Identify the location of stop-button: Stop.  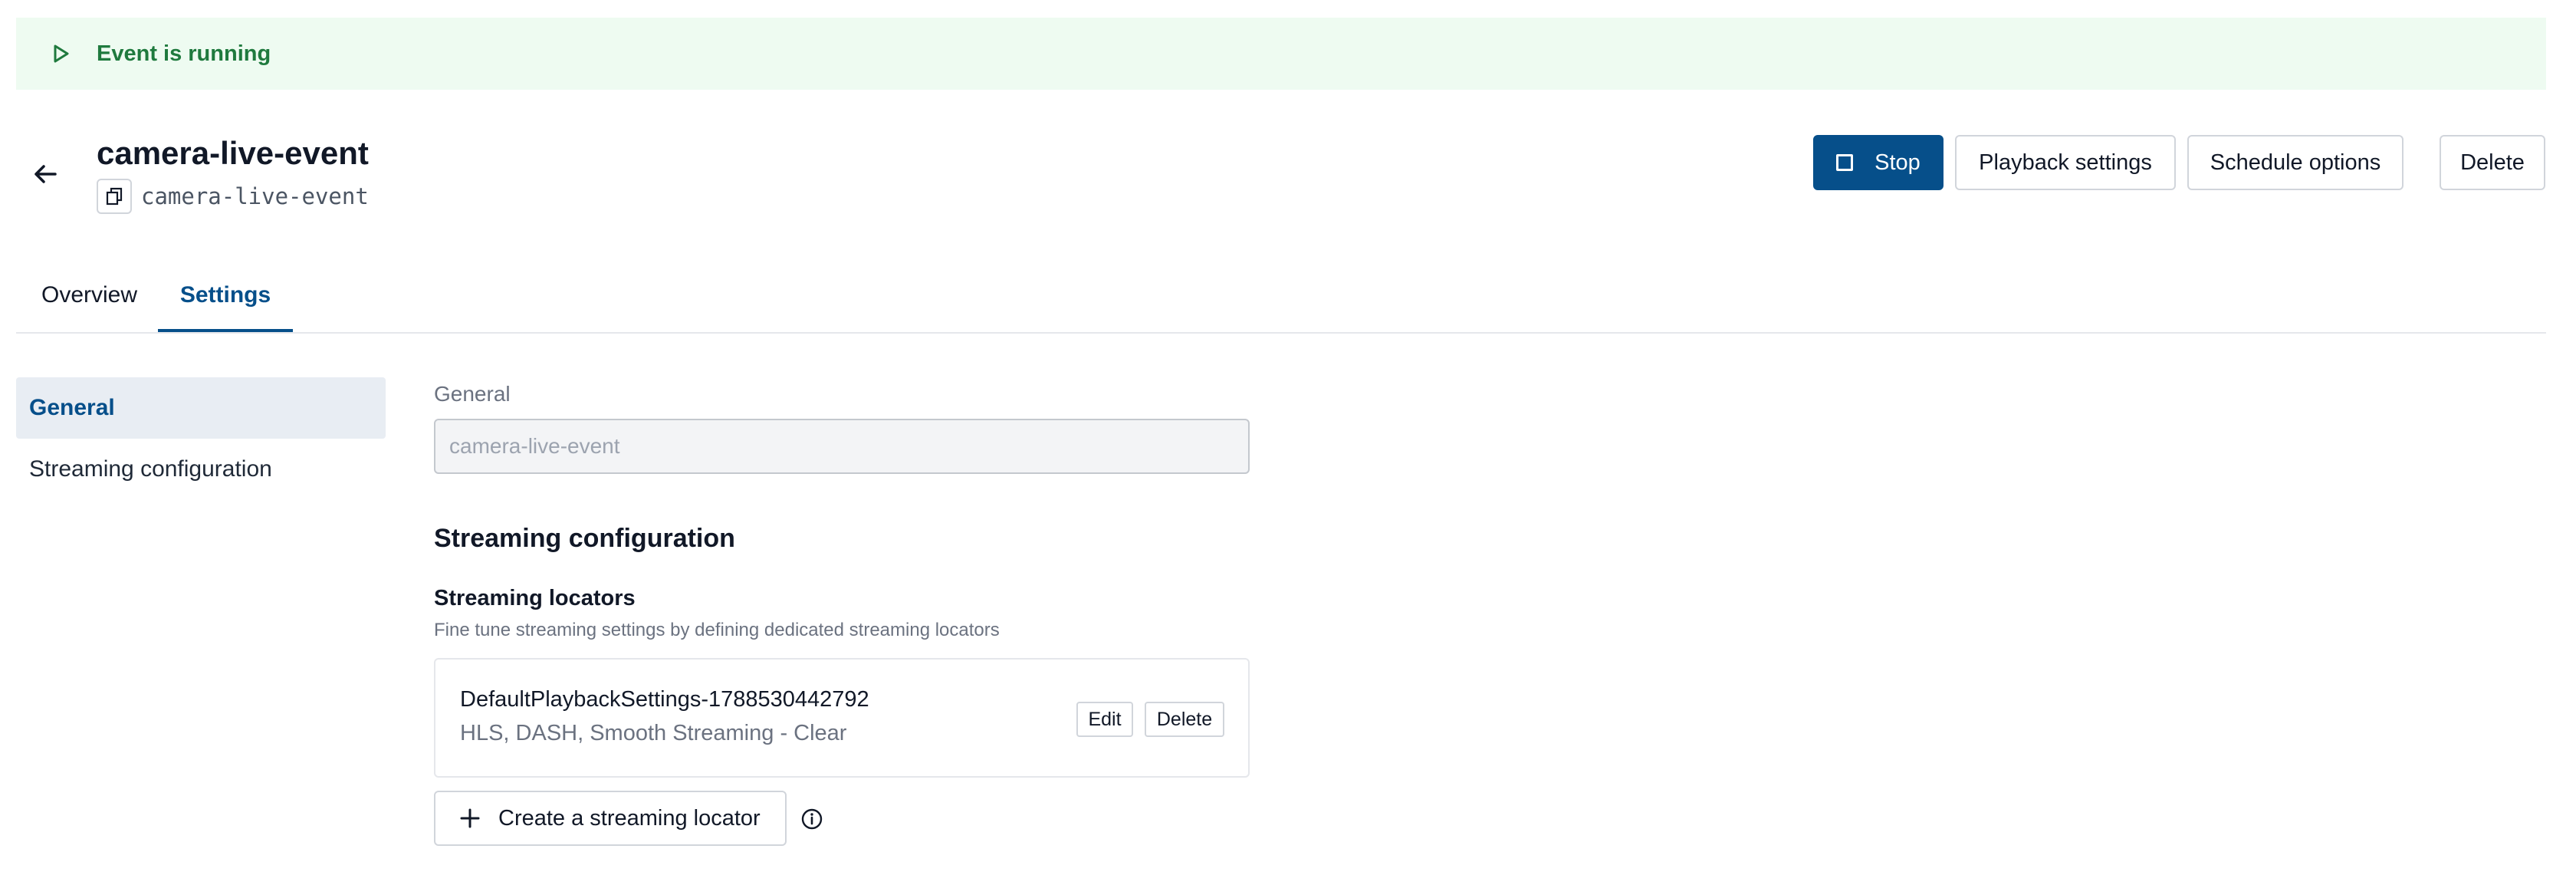
(1879, 162).